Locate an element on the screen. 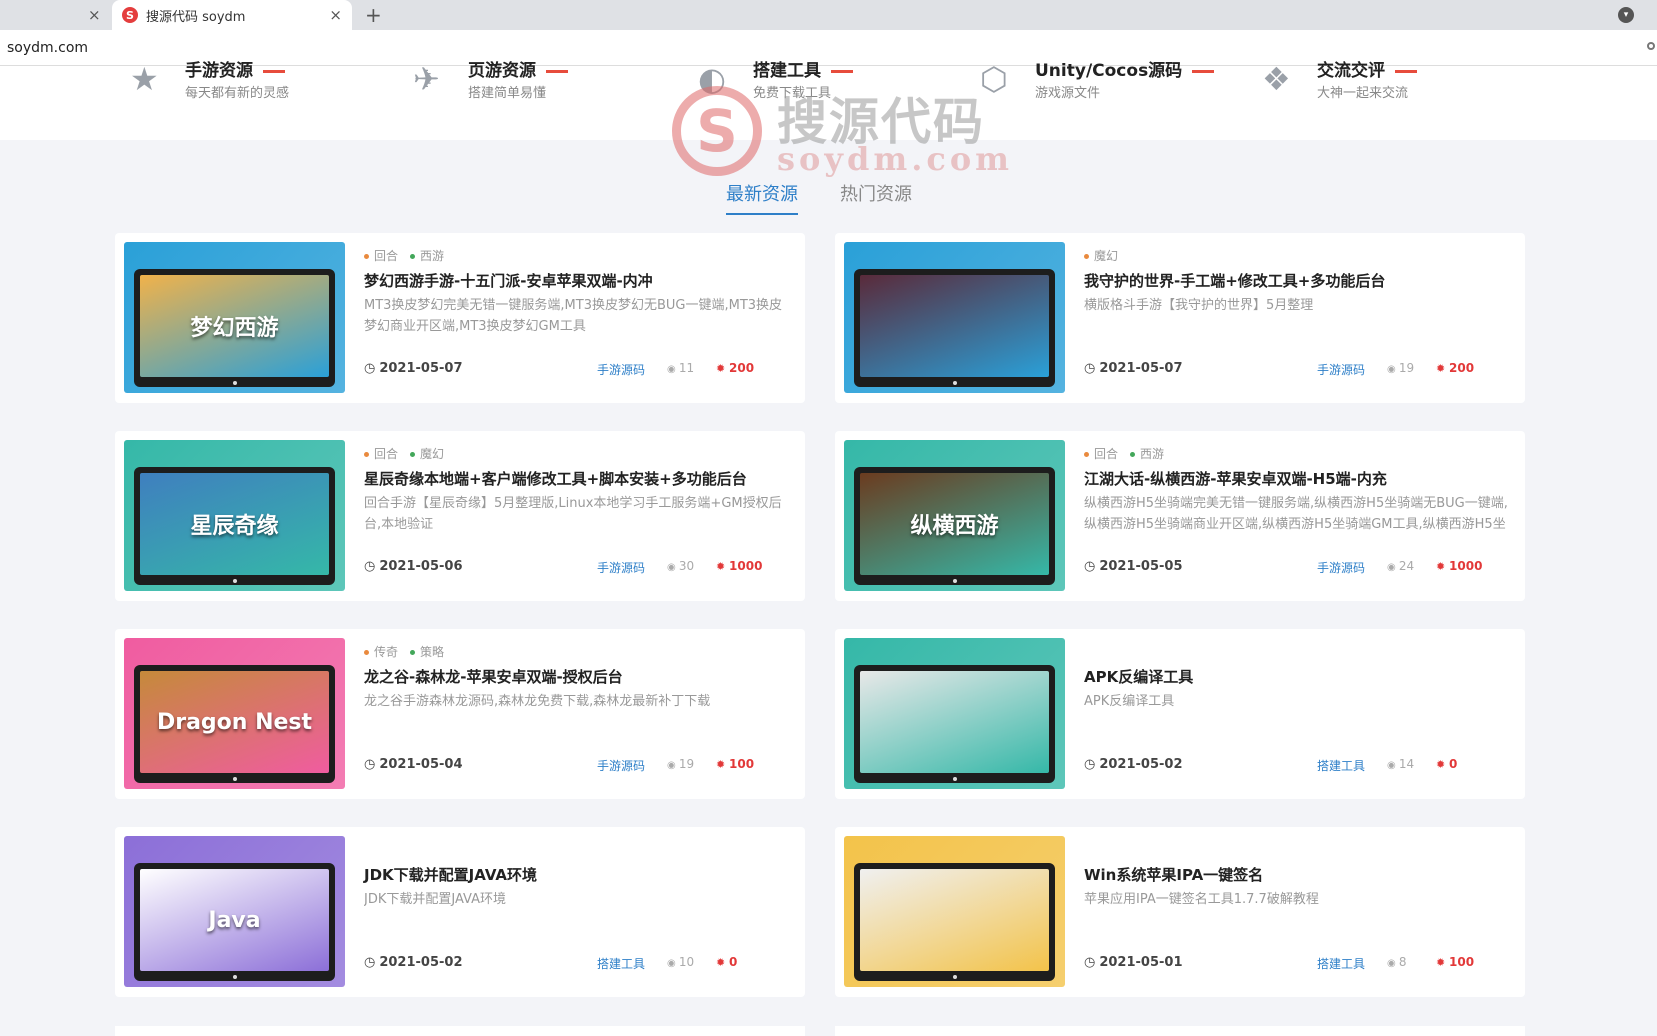  card-thumbnail: 纵横西游 is located at coordinates (954, 515).